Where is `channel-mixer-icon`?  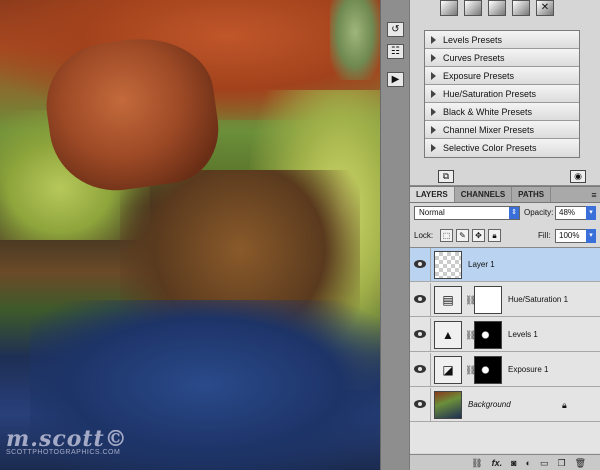 channel-mixer-icon is located at coordinates (449, 8).